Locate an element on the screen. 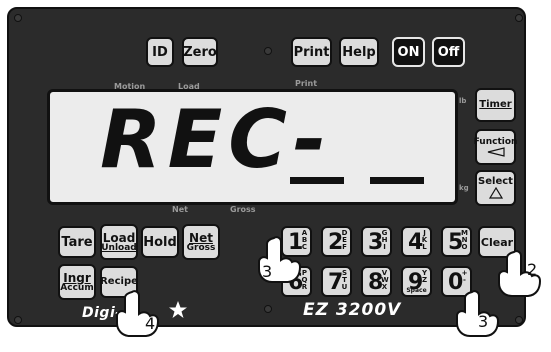  numpad-key-8: 8 V W X is located at coordinates (376, 281).